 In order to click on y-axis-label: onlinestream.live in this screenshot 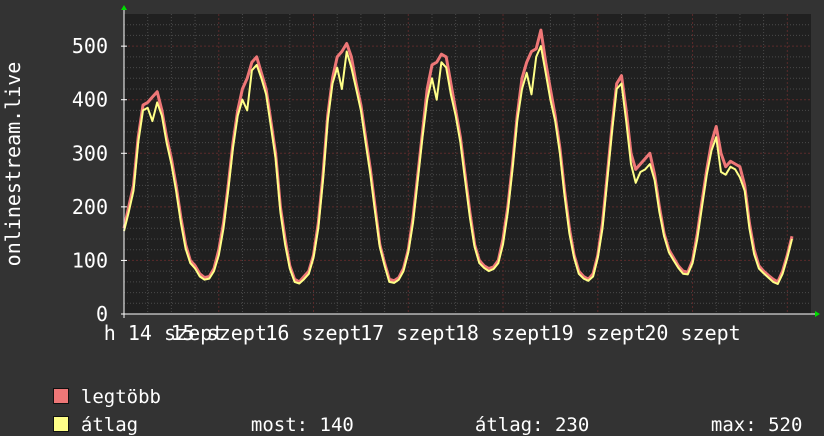, I will do `click(13, 164)`.